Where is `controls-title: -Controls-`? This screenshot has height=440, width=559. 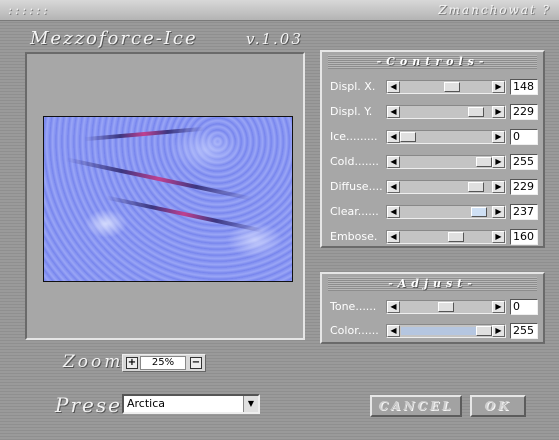 controls-title: -Controls- is located at coordinates (432, 62).